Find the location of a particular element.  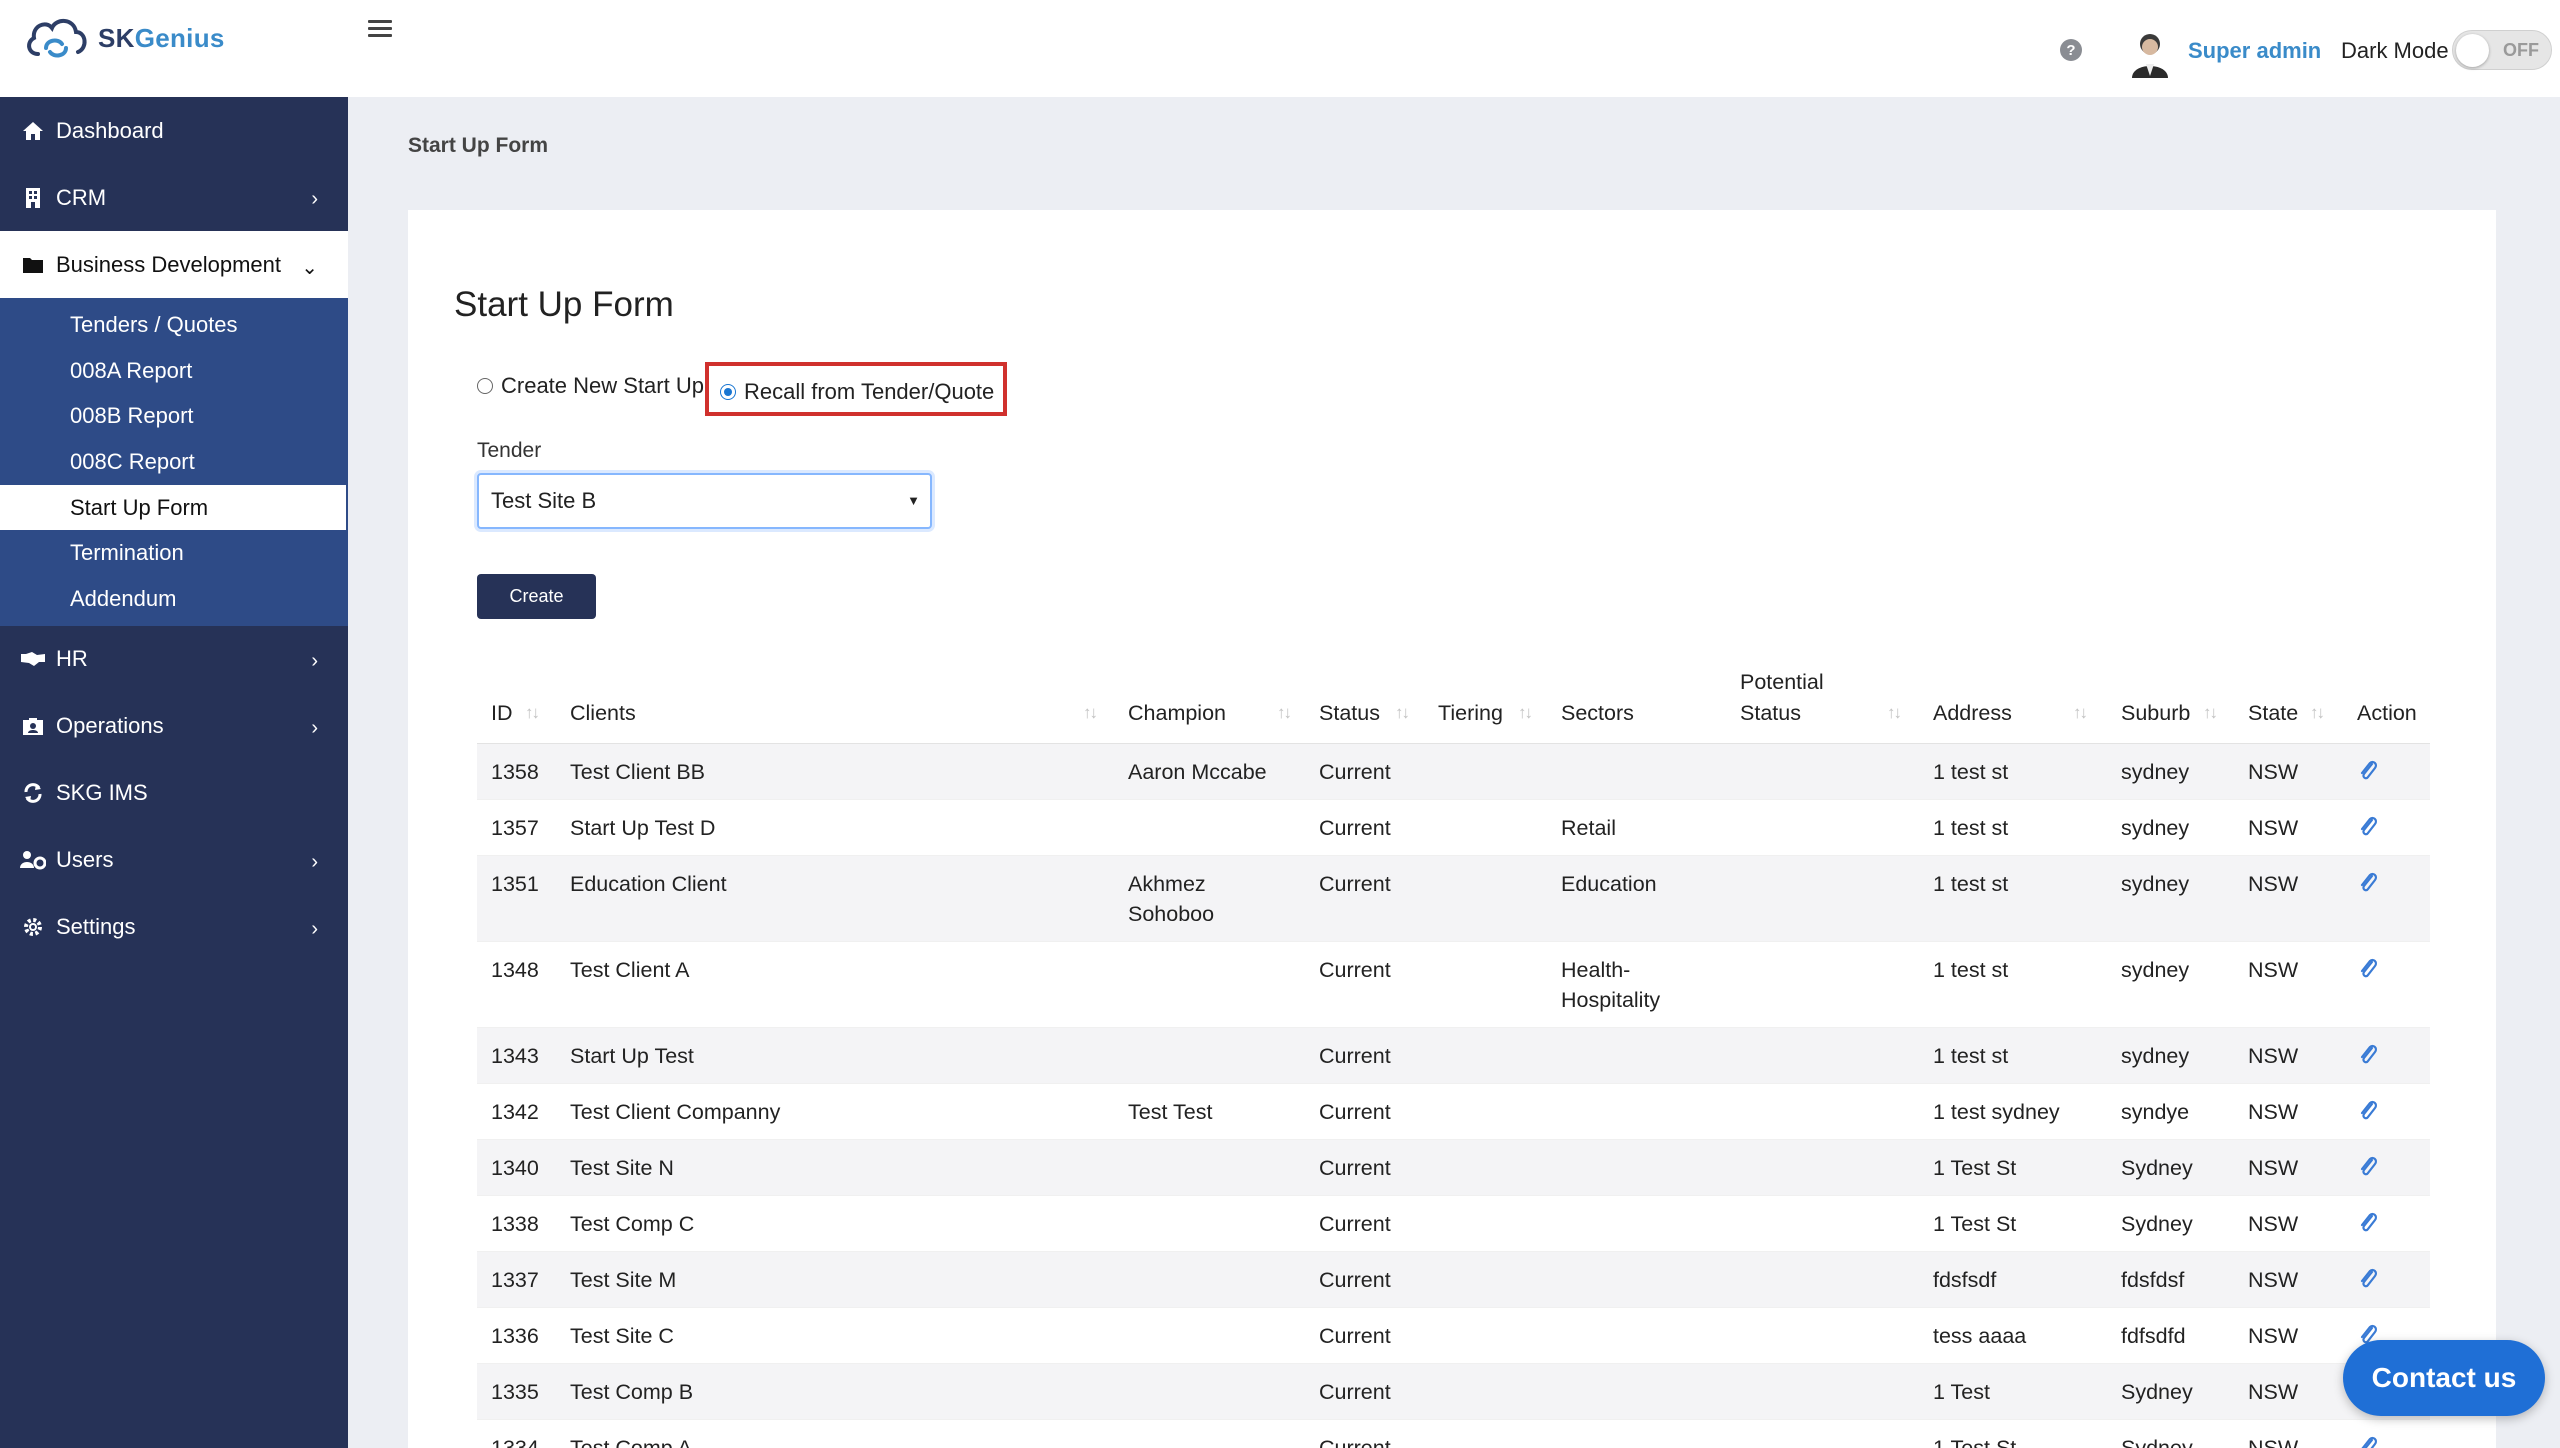

cell-address: 1 test st is located at coordinates (1971, 772).